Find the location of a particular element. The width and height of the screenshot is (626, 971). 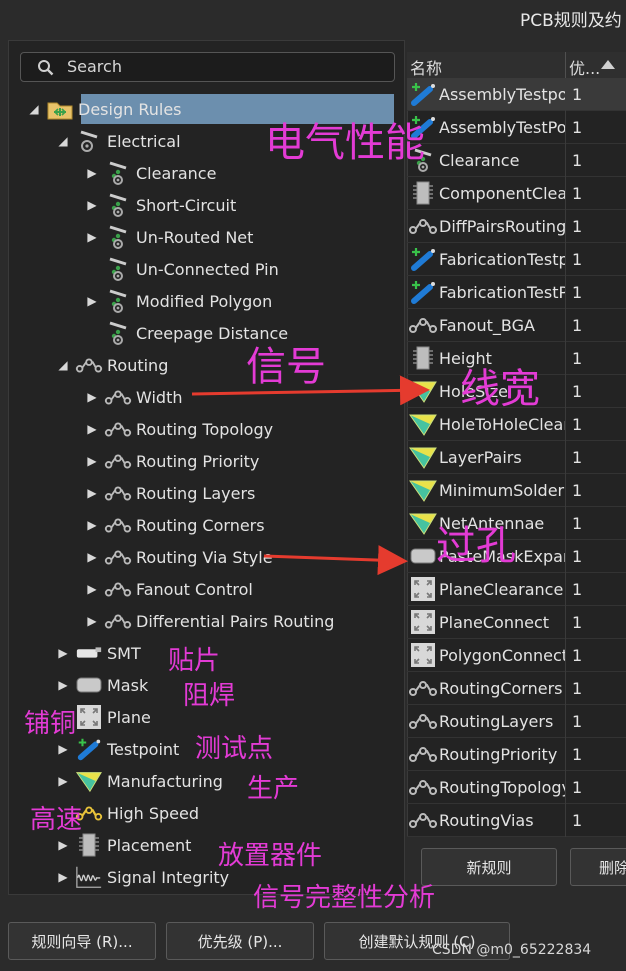

column-header-name: 名称 is located at coordinates (426, 67).